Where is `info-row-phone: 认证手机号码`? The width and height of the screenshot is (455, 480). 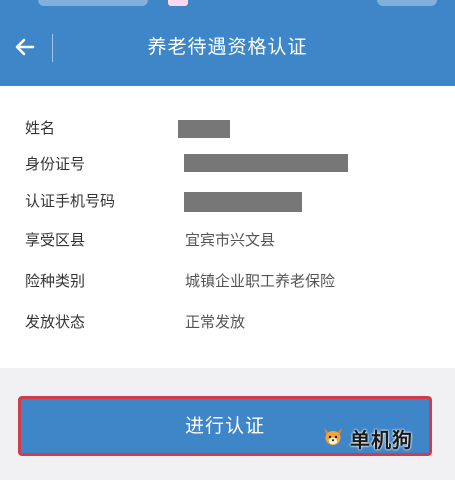 info-row-phone: 认证手机号码 is located at coordinates (227, 201).